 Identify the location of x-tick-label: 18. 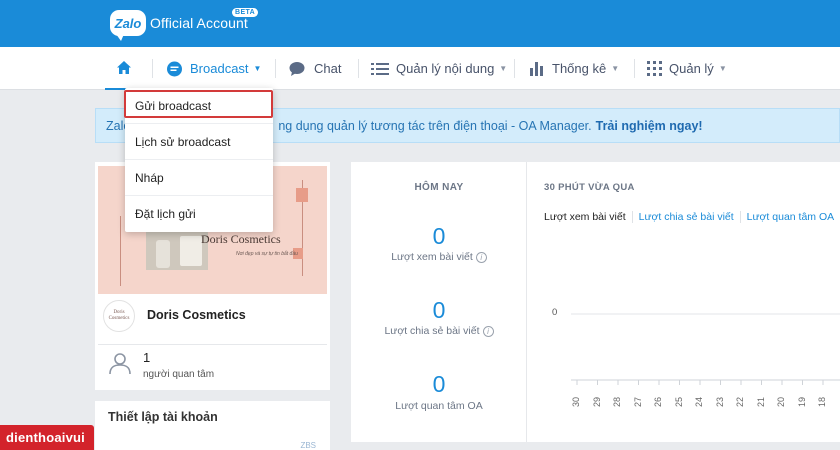
(822, 401).